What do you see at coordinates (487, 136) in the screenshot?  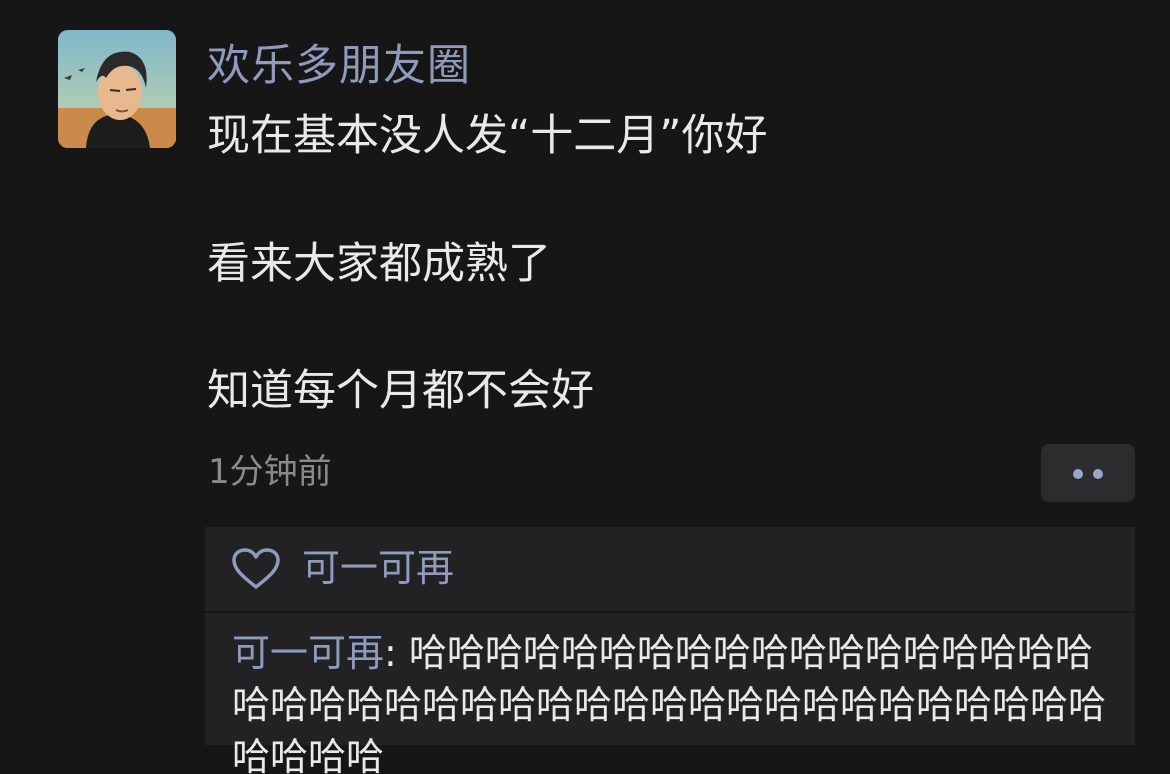 I see `post-text-line: 现在基本没人发“十二月”你好` at bounding box center [487, 136].